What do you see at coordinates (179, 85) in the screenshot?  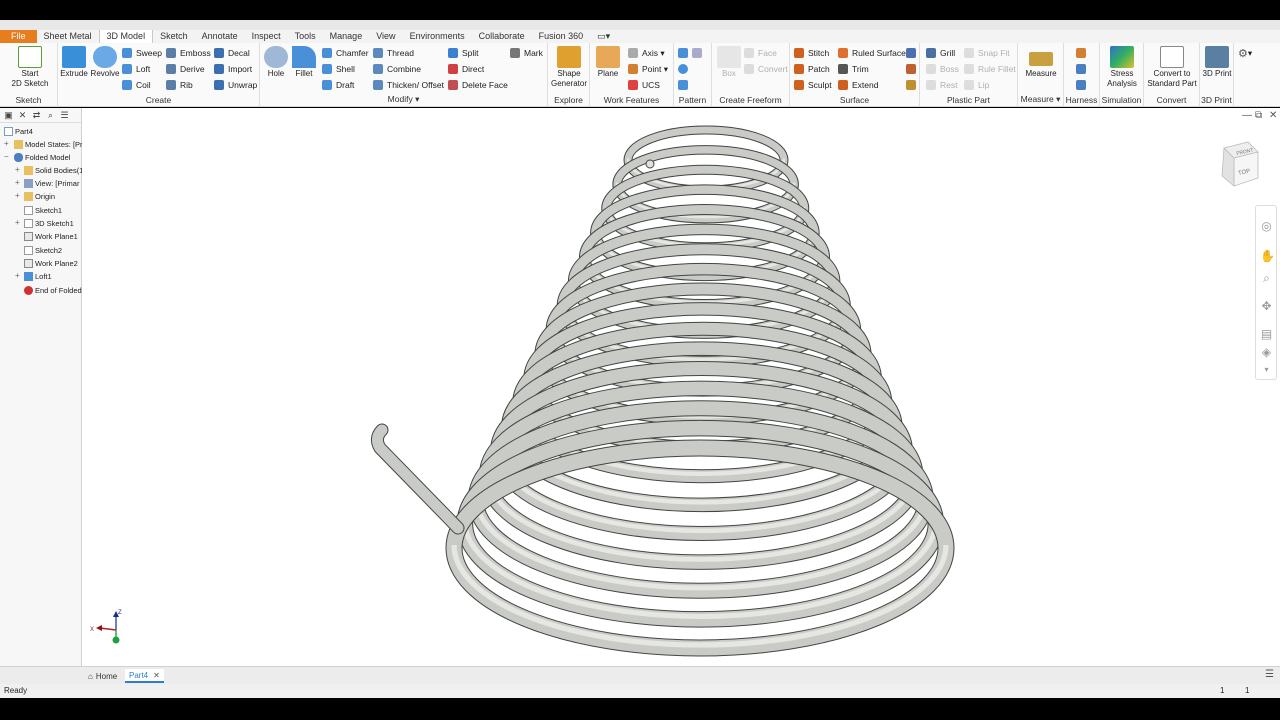 I see `rib-button: Rib` at bounding box center [179, 85].